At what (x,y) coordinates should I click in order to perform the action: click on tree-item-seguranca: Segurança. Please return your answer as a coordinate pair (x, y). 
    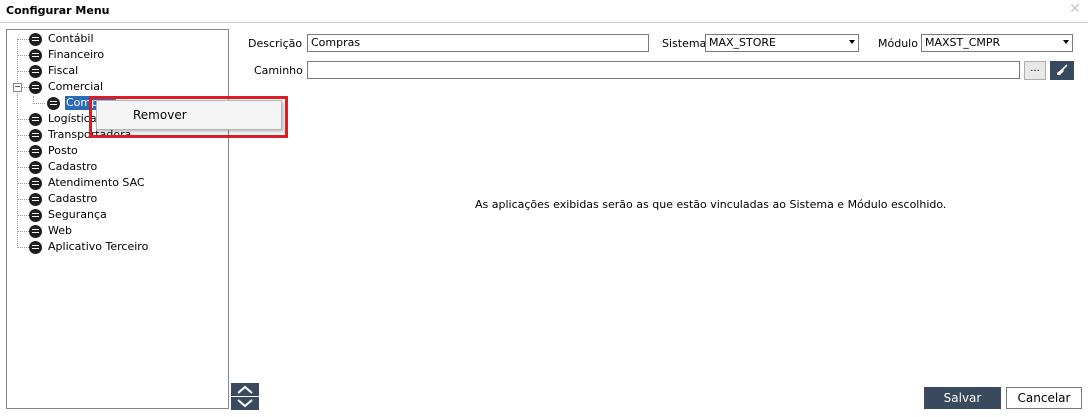
    Looking at the image, I should click on (107, 215).